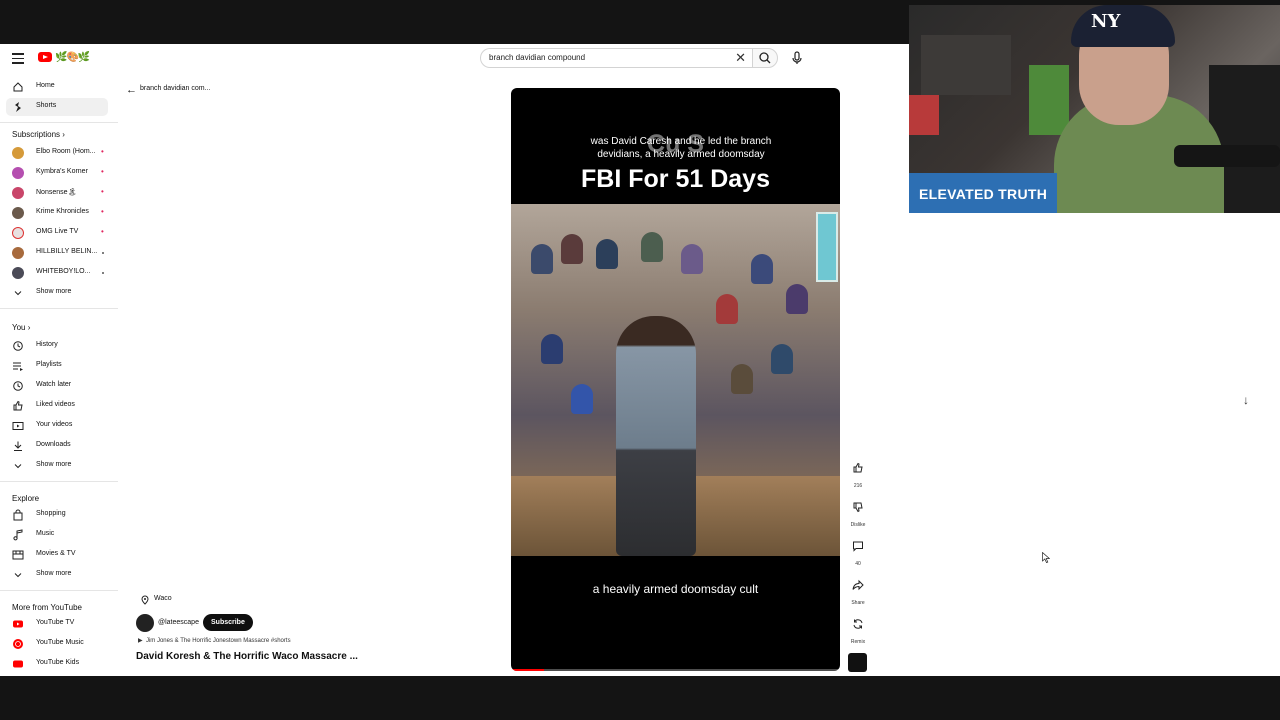 The height and width of the screenshot is (720, 1280). I want to click on location-pin-icon, so click(145, 600).